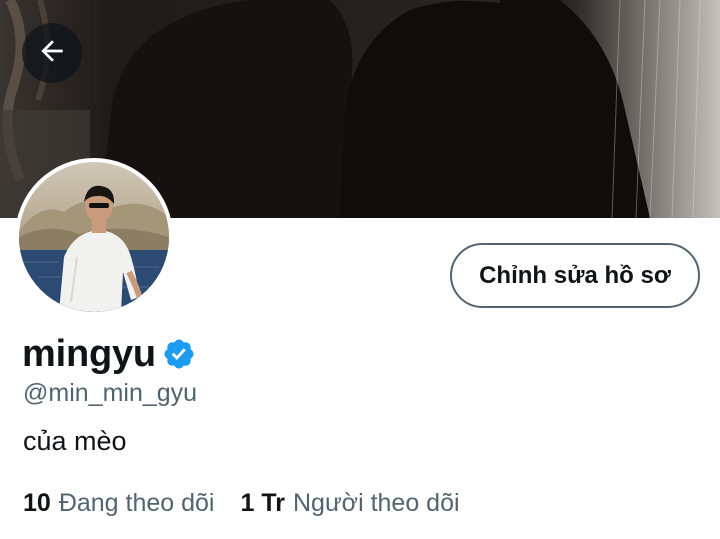  I want to click on followers-link: 1 Tr Người theo dõi, so click(350, 503).